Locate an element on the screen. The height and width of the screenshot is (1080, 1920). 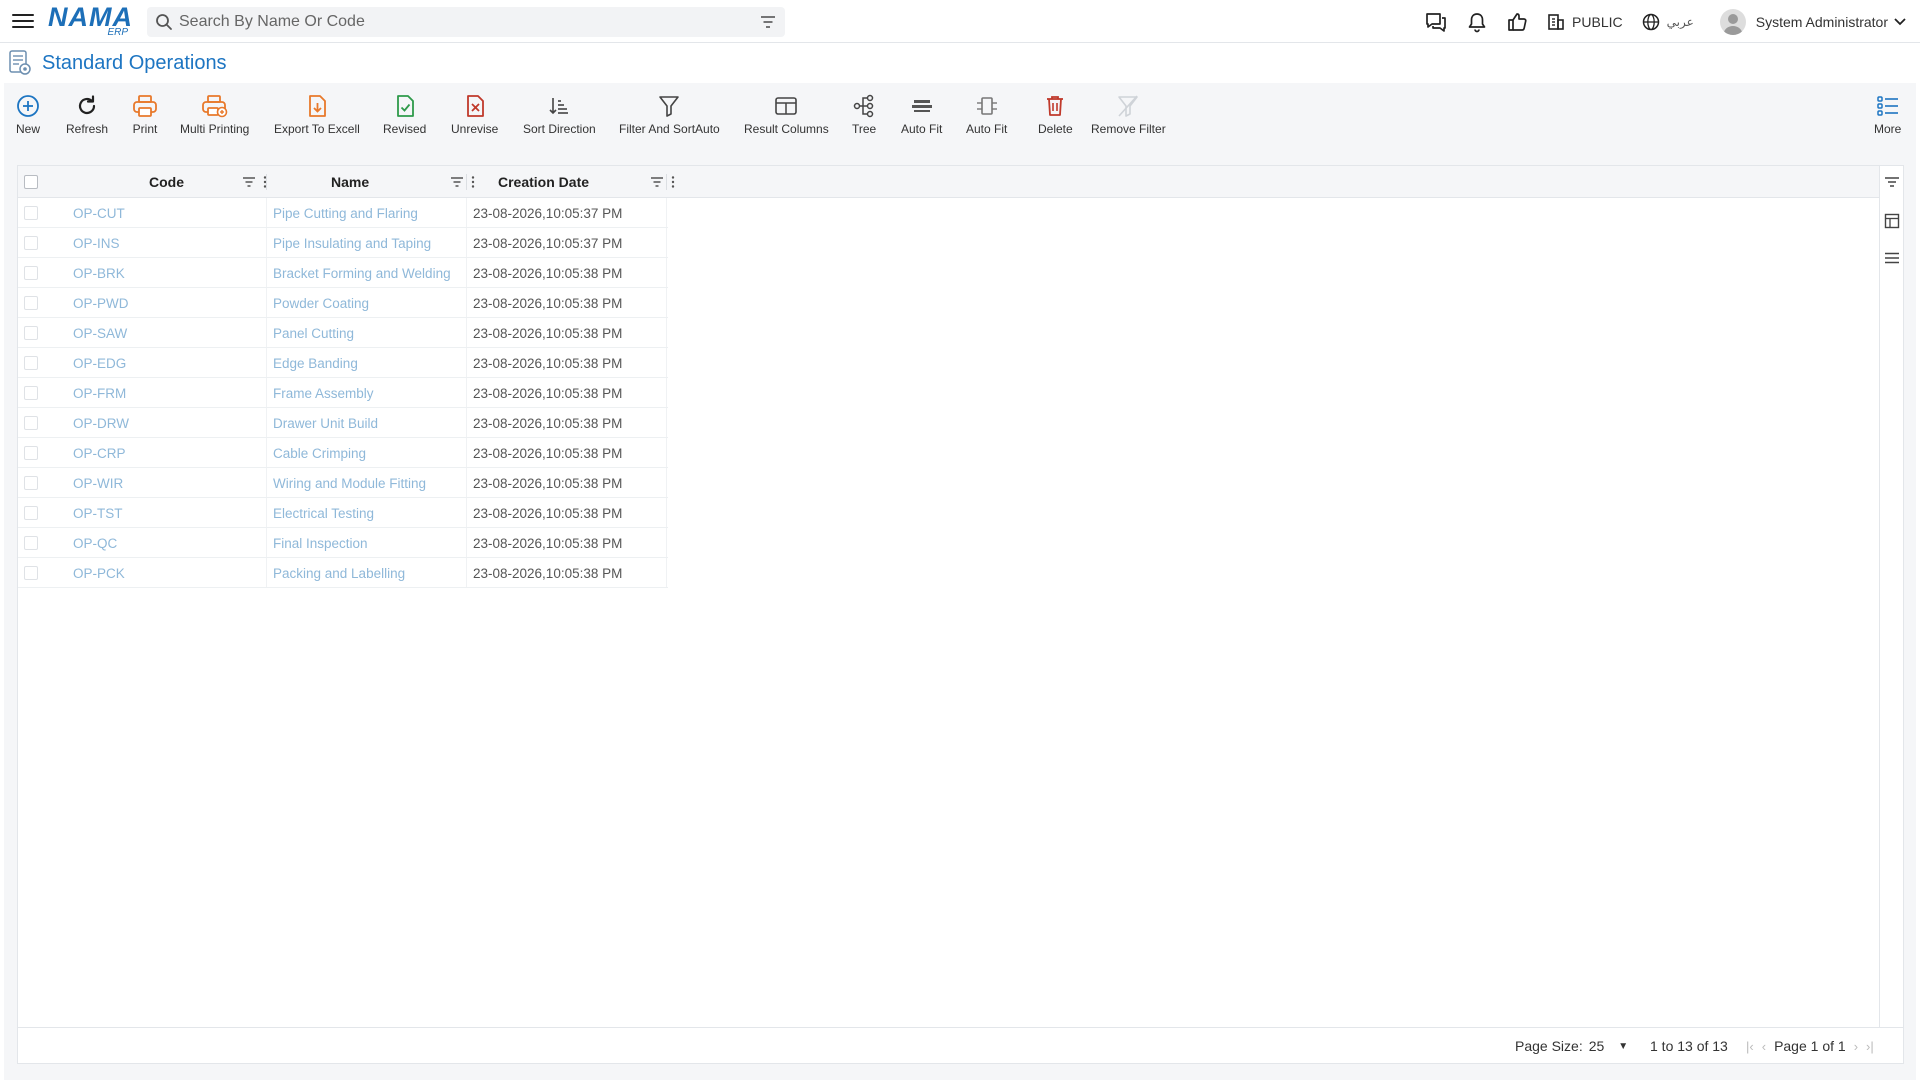
company-selector: PUBLIC is located at coordinates (1584, 22).